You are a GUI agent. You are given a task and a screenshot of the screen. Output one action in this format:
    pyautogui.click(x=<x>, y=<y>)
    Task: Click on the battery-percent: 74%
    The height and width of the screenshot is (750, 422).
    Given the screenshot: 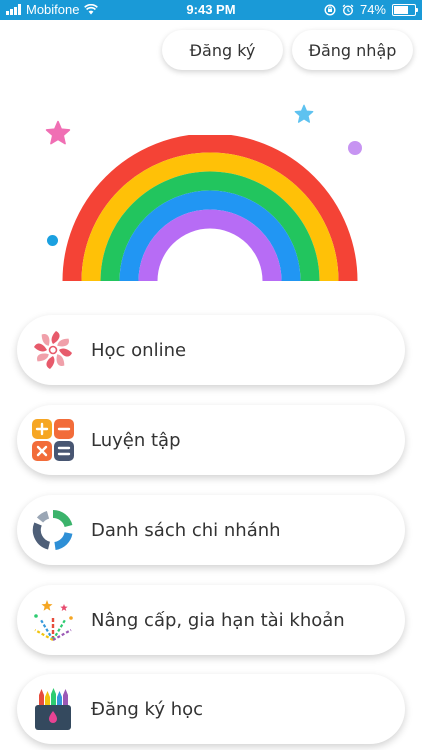 What is the action you would take?
    pyautogui.click(x=372, y=9)
    